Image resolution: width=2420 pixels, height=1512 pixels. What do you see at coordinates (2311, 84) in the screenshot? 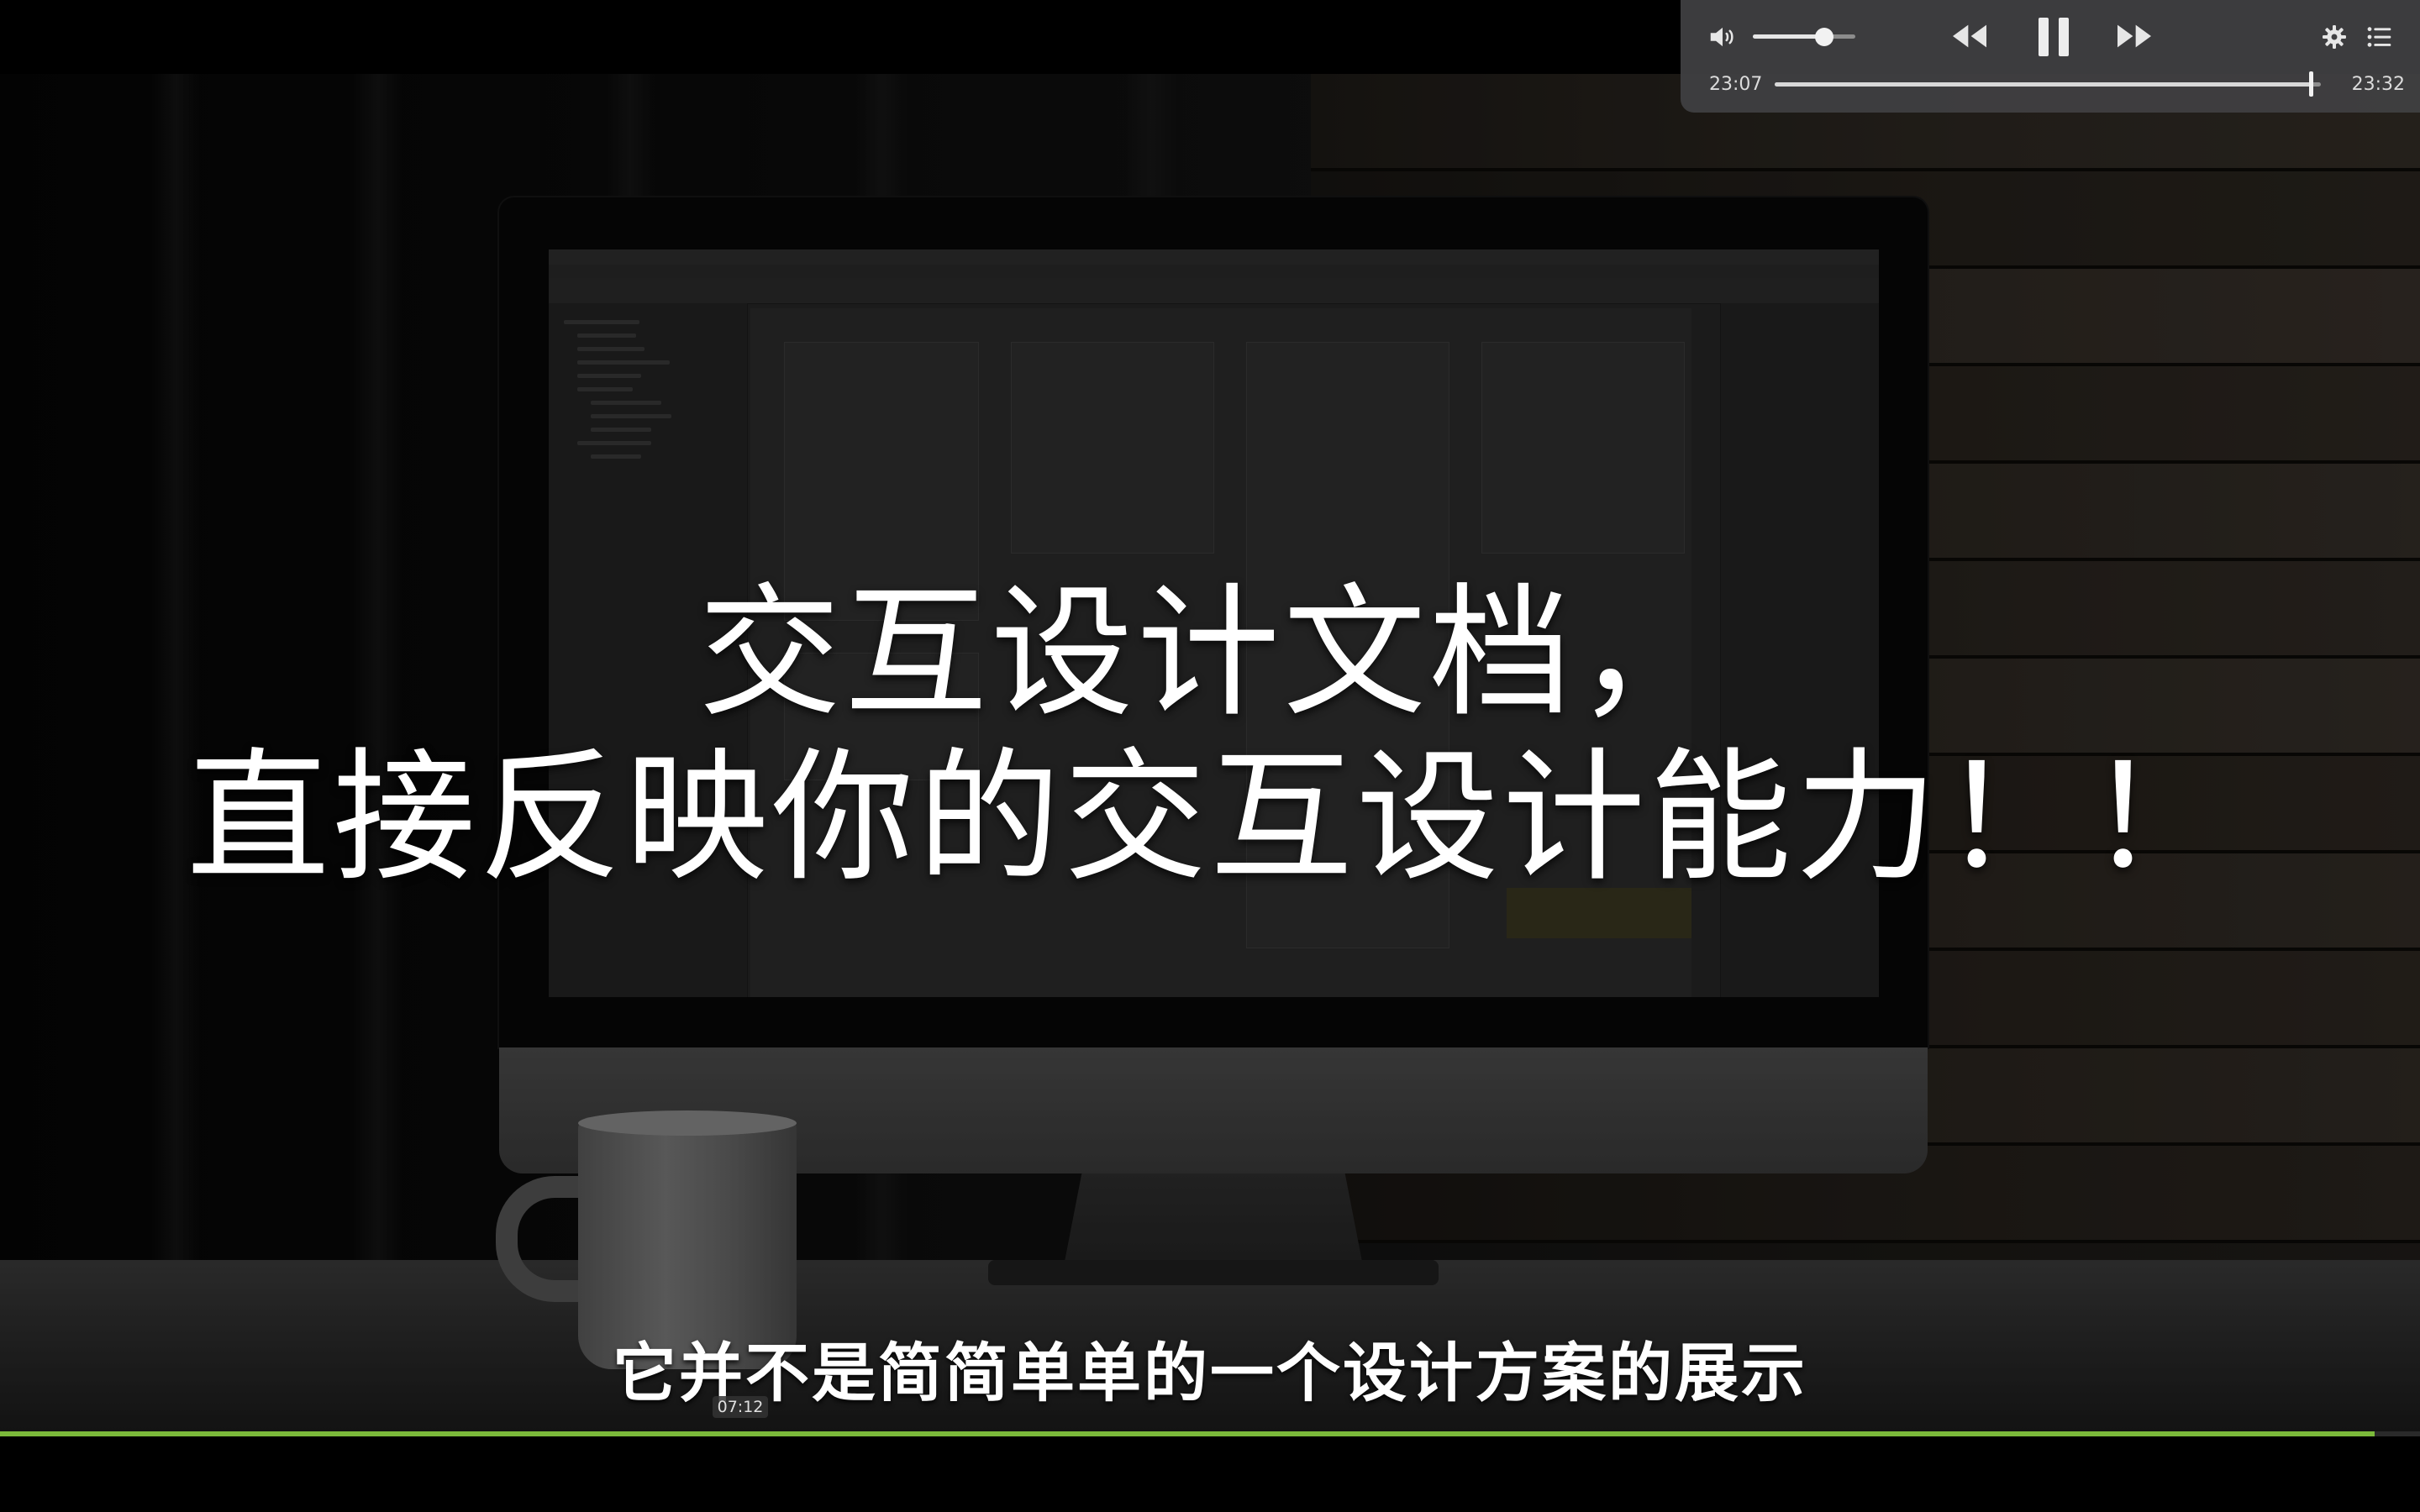
I see `seek-bar-handle` at bounding box center [2311, 84].